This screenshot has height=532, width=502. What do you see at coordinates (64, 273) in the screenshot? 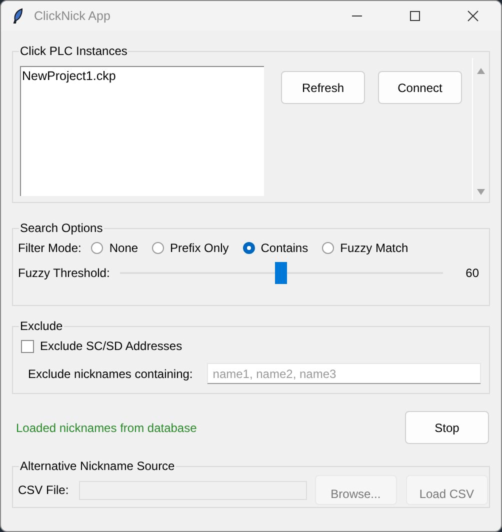
I see `threshold-label: Fuzzy Threshold:` at bounding box center [64, 273].